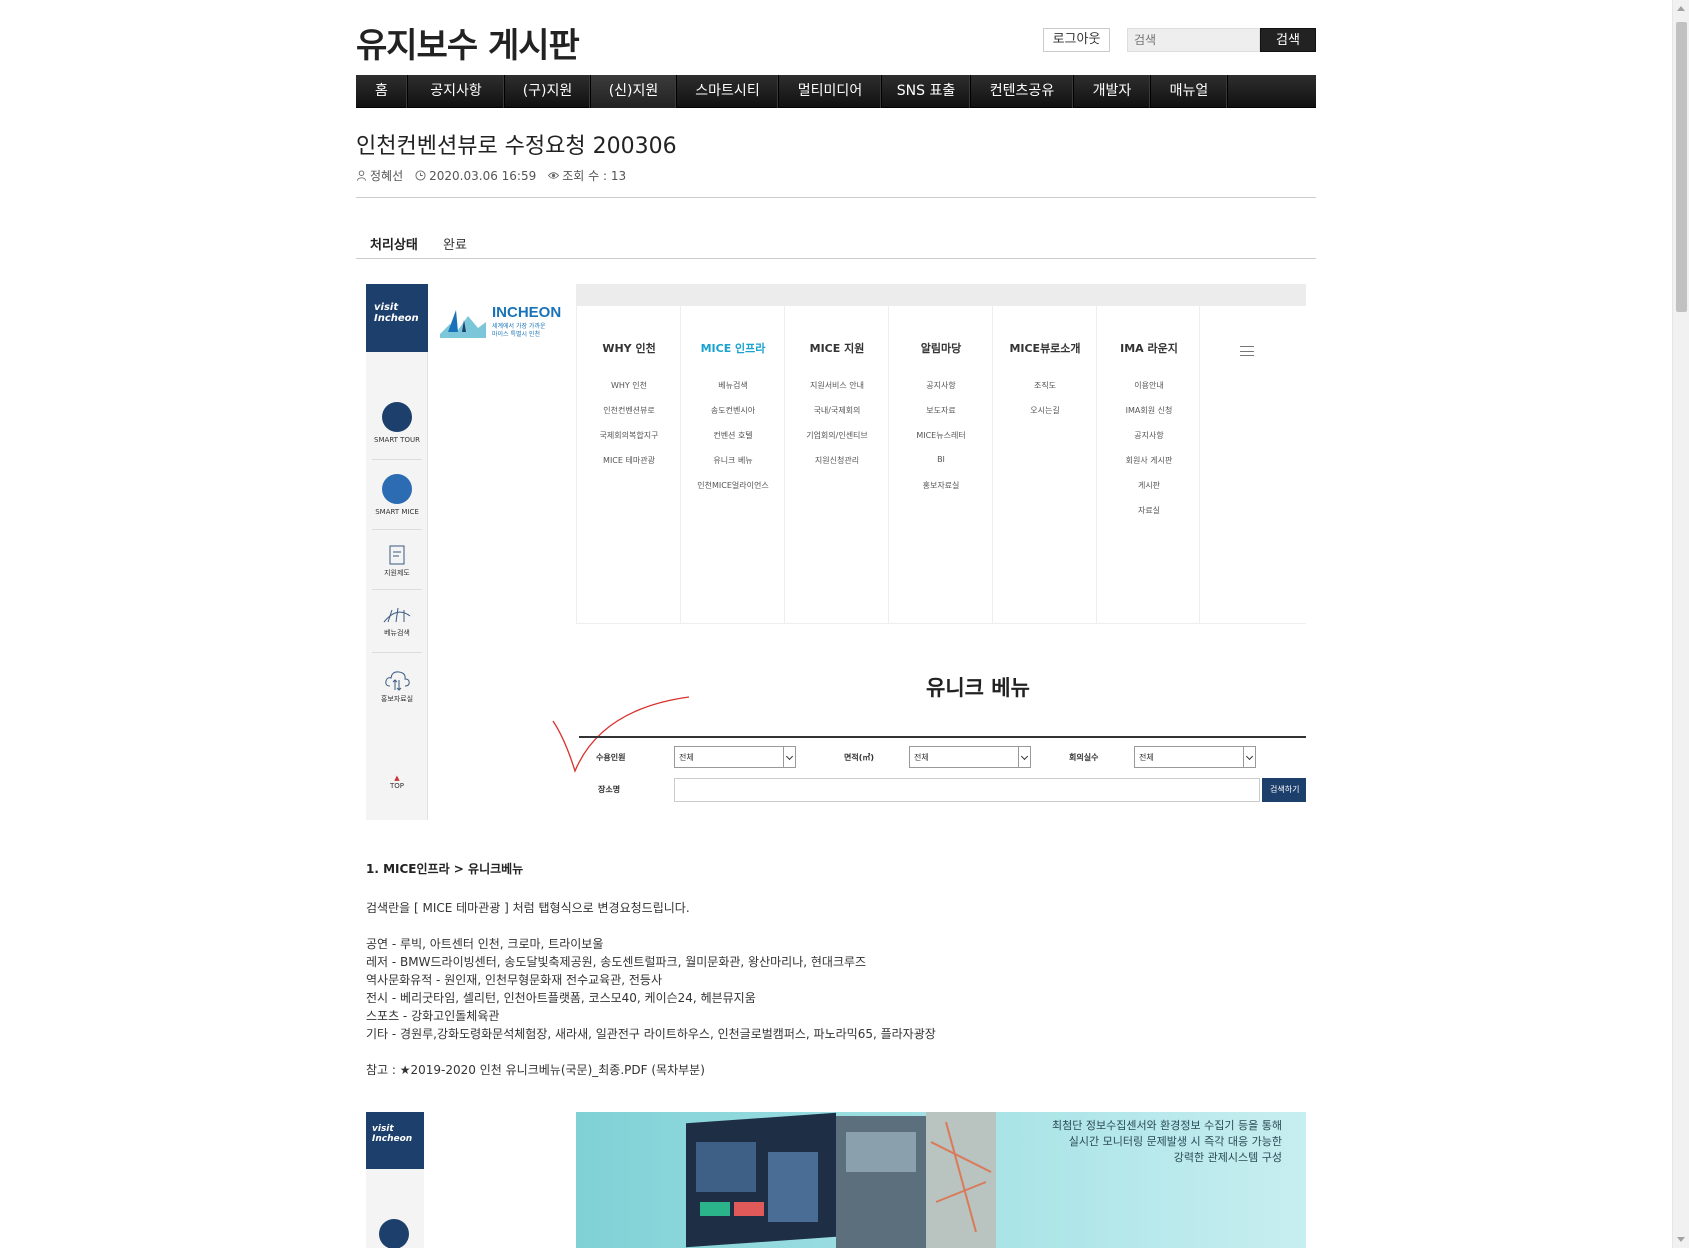 This screenshot has height=1248, width=1689. Describe the element at coordinates (382, 91) in the screenshot. I see `nav-item-home: 홈` at that location.